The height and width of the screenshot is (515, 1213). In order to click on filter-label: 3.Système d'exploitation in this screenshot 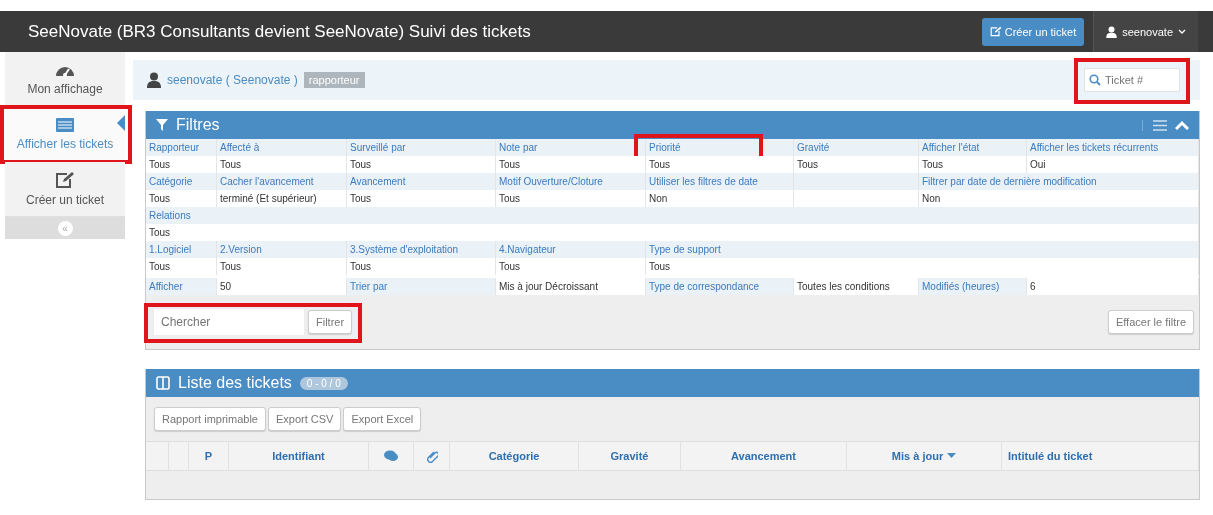, I will do `click(404, 249)`.